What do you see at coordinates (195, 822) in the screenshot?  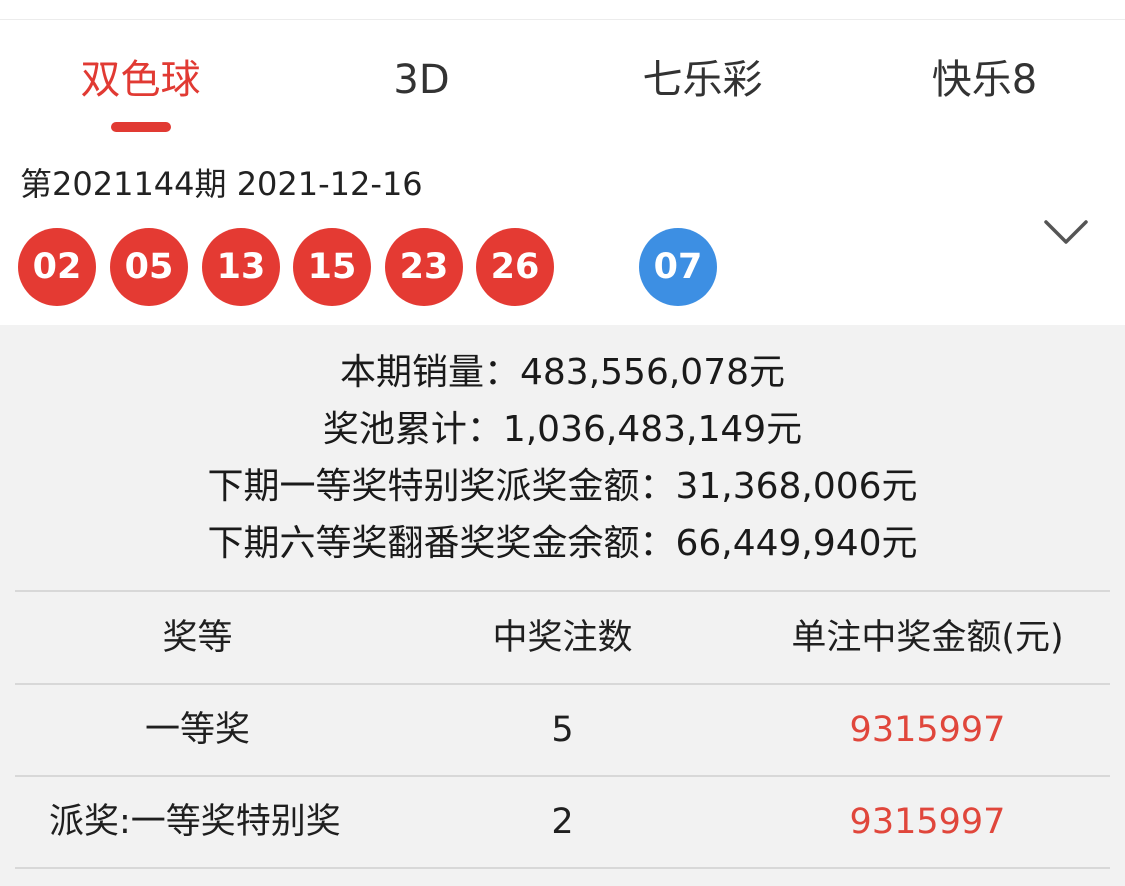 I see `prize-level: 派奖:一等奖特别奖` at bounding box center [195, 822].